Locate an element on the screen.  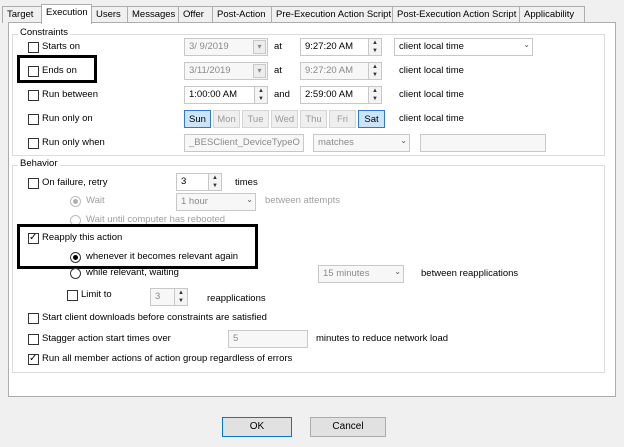
run-between-label: Run between is located at coordinates (70, 94).